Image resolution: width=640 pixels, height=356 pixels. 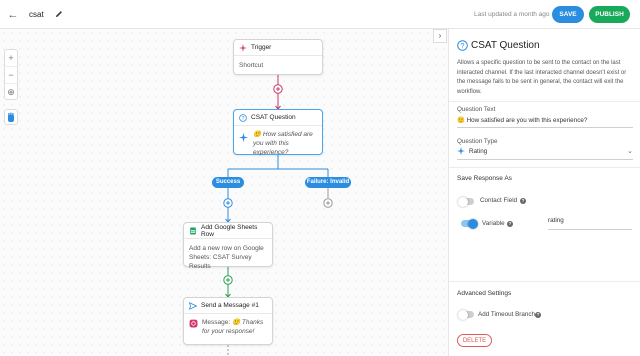 What do you see at coordinates (474, 340) in the screenshot?
I see `delete-button: DELETE` at bounding box center [474, 340].